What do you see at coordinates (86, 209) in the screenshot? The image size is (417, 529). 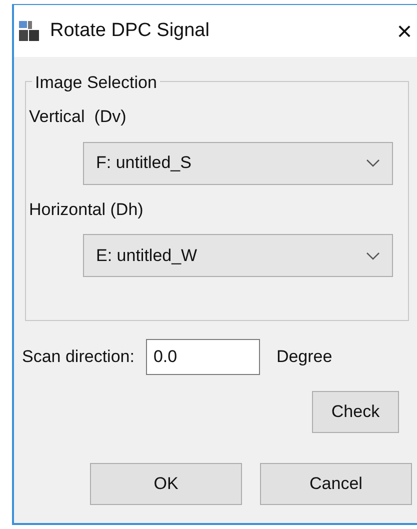 I see `selector-label: Horizontal (Dh)` at bounding box center [86, 209].